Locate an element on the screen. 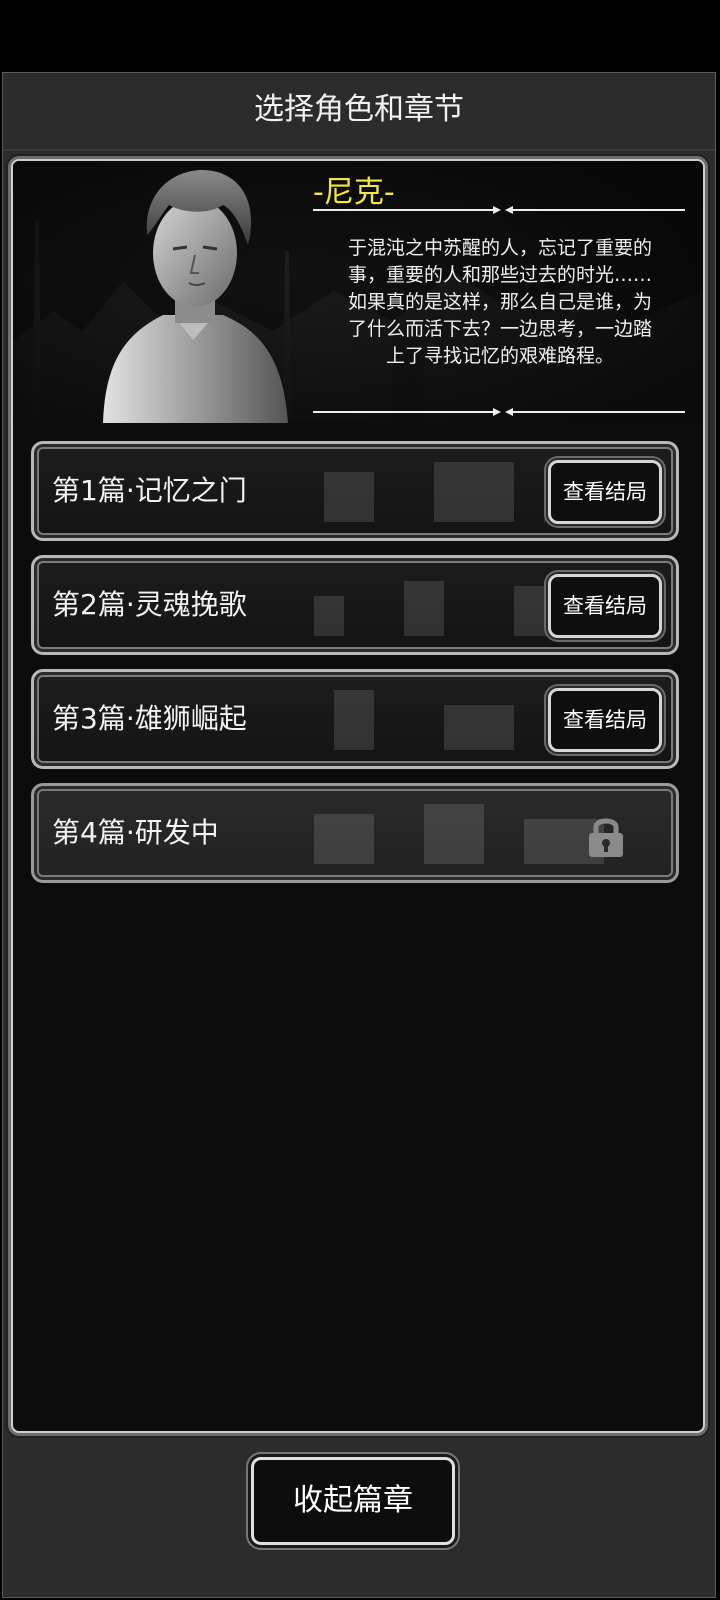 The image size is (720, 1600). dialog-title: 选择角色和章节 is located at coordinates (359, 112).